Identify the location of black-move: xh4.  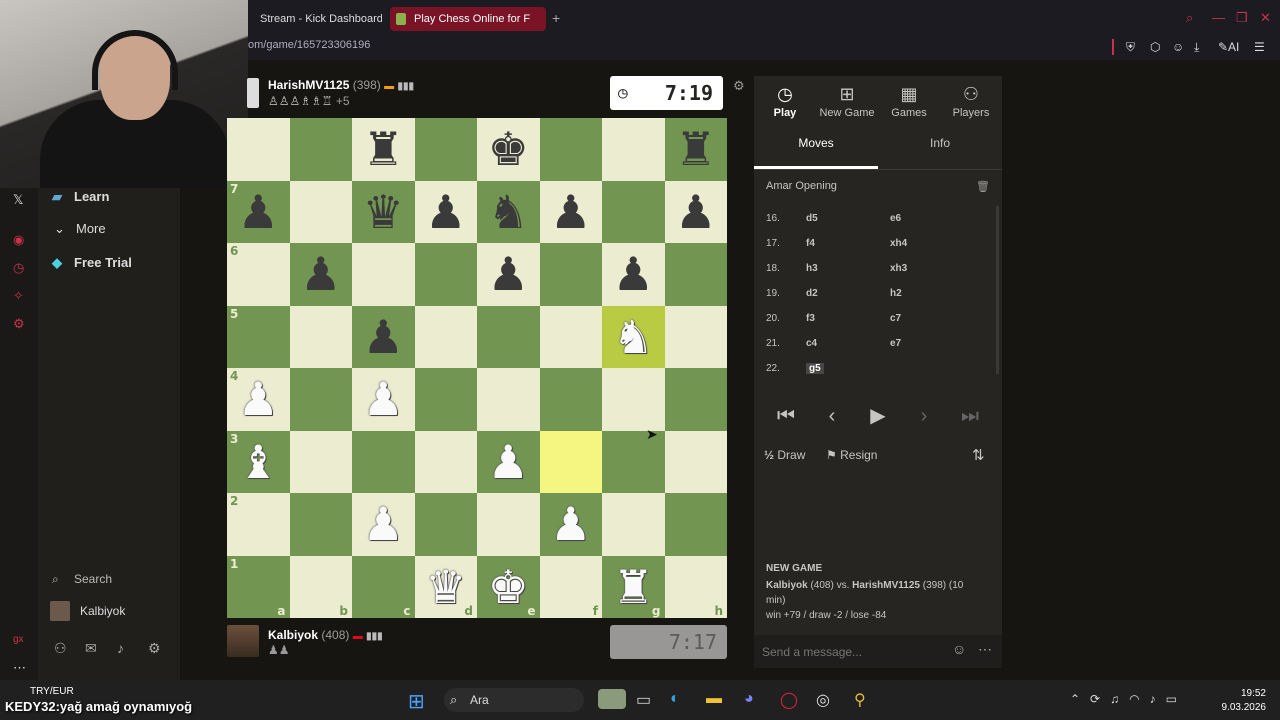
(898, 243).